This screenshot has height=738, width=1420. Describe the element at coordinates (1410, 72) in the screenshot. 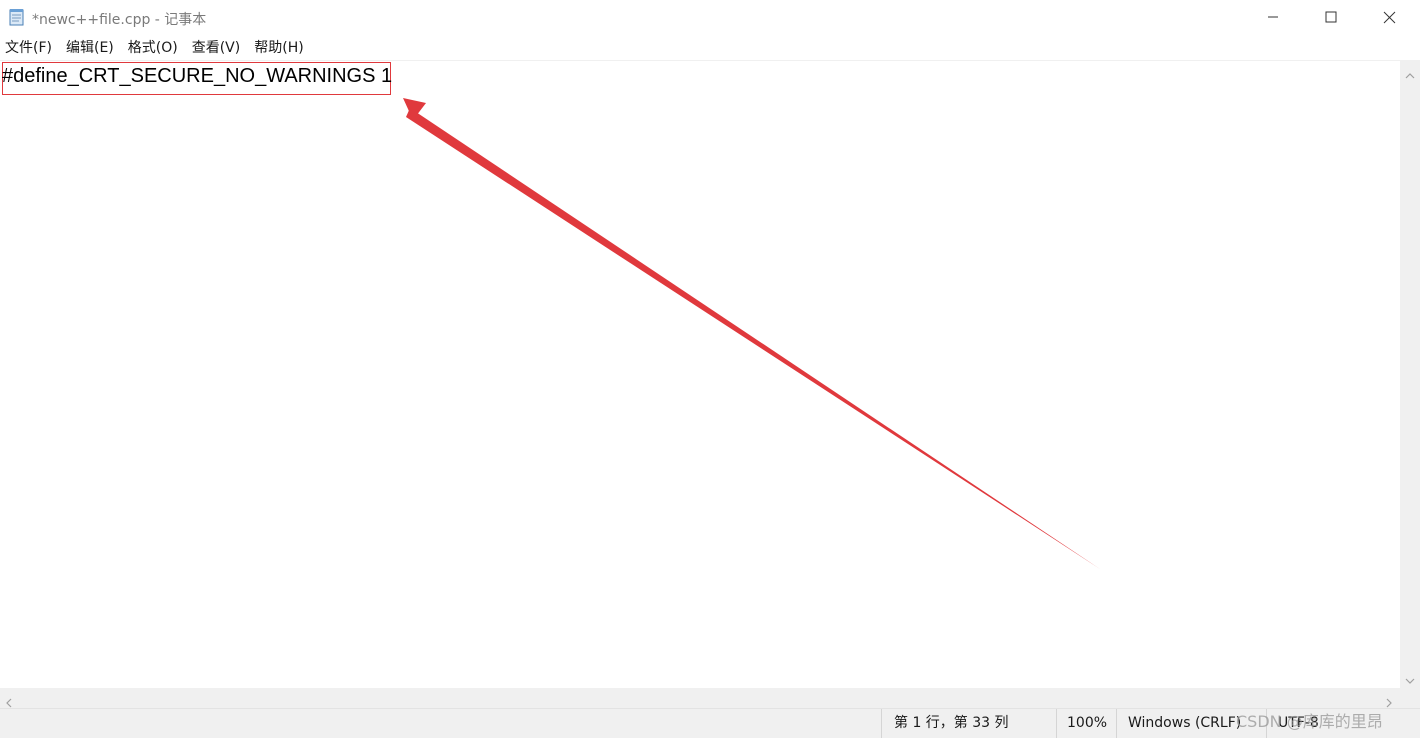

I see `scroll-up-icon` at that location.